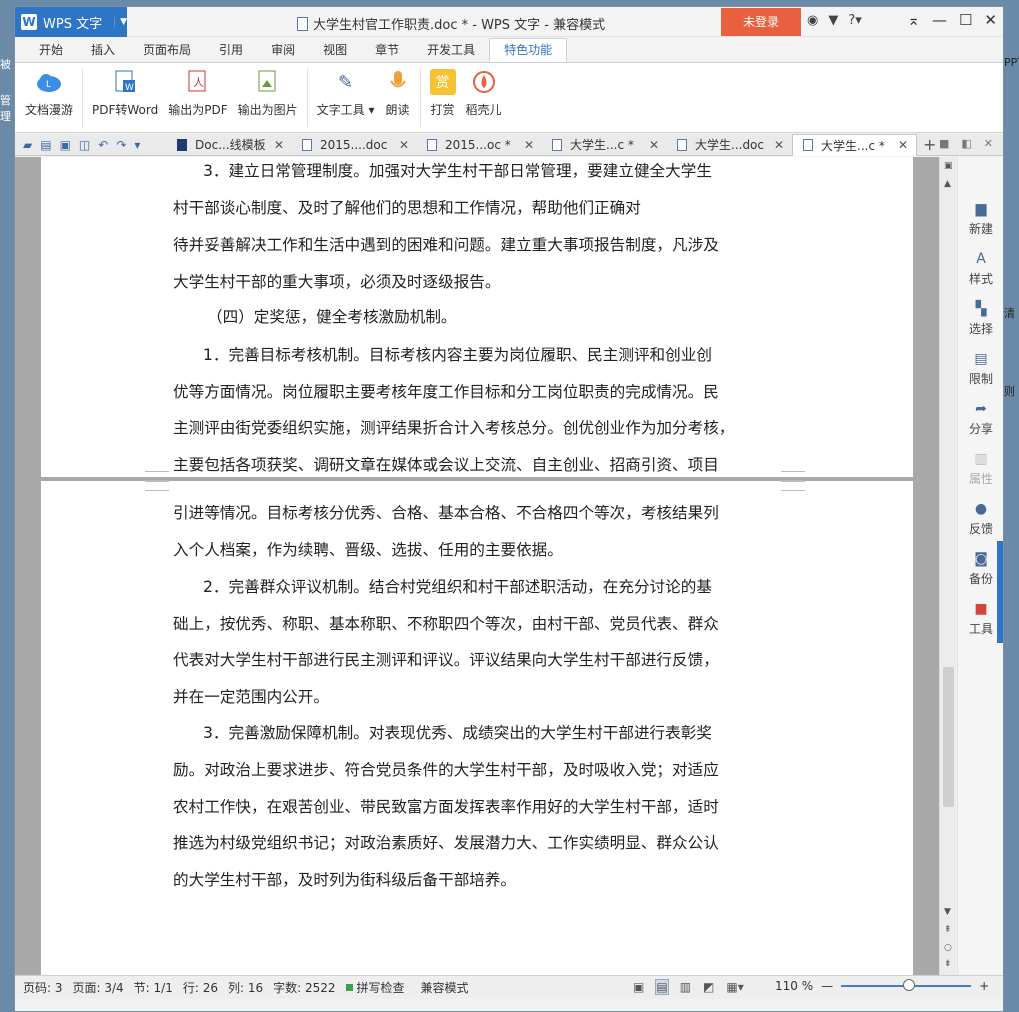 This screenshot has width=1019, height=1012. I want to click on reading-view-icon: ▦▾, so click(734, 987).